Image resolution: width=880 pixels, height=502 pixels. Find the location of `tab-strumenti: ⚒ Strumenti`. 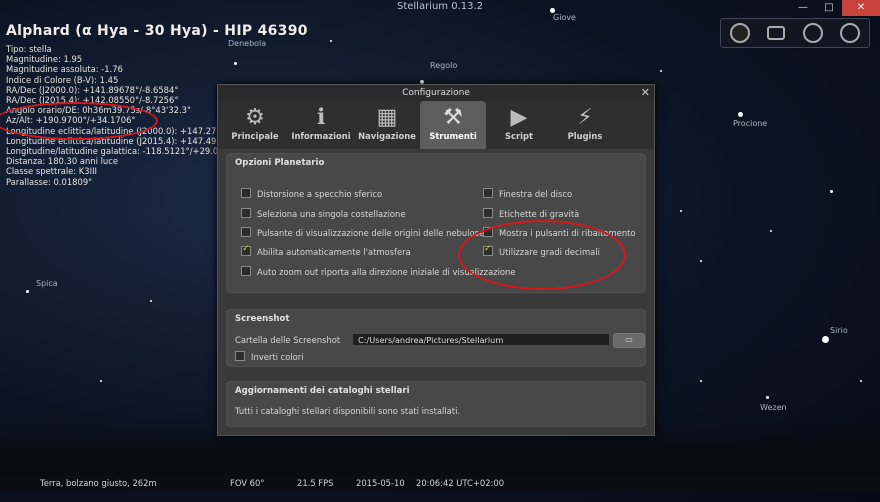

tab-strumenti: ⚒ Strumenti is located at coordinates (453, 125).